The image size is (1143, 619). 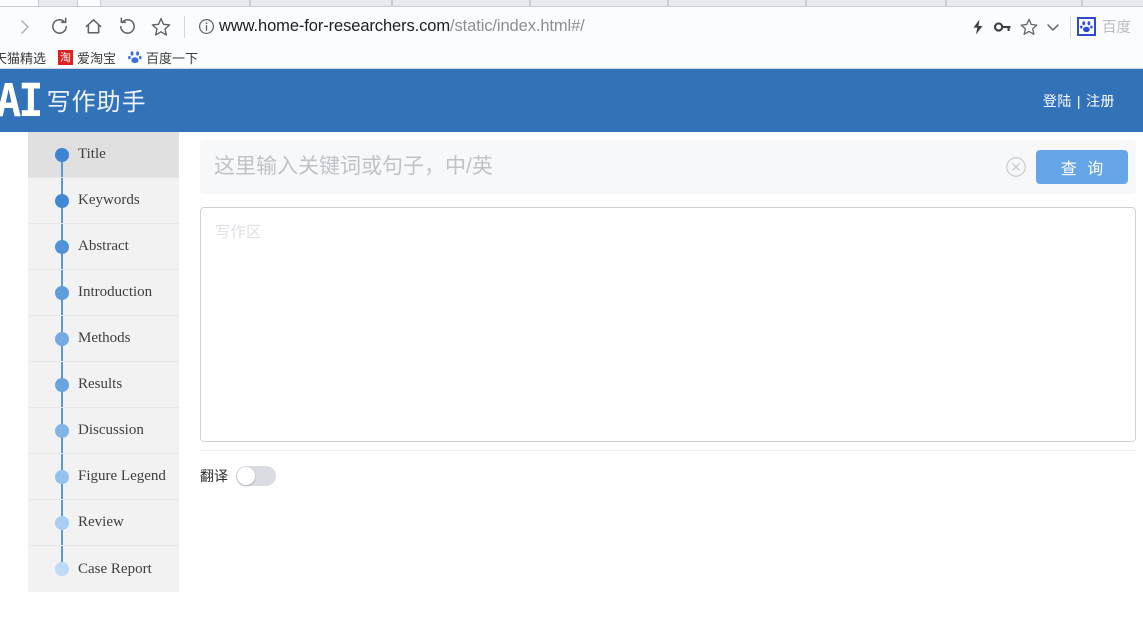 What do you see at coordinates (93, 27) in the screenshot?
I see `home-icon` at bounding box center [93, 27].